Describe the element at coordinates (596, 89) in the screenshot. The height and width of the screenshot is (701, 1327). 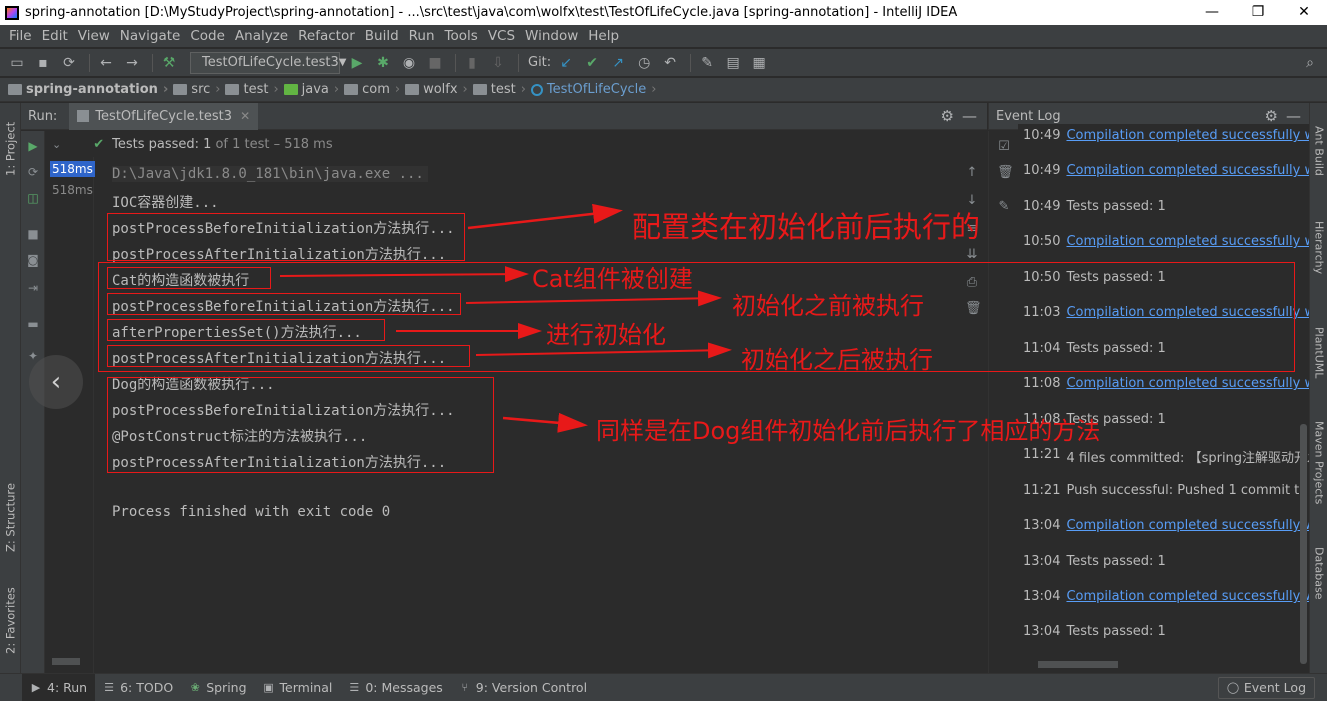
I see `breadcrumb-class: TestOfLifeCycle ›` at that location.